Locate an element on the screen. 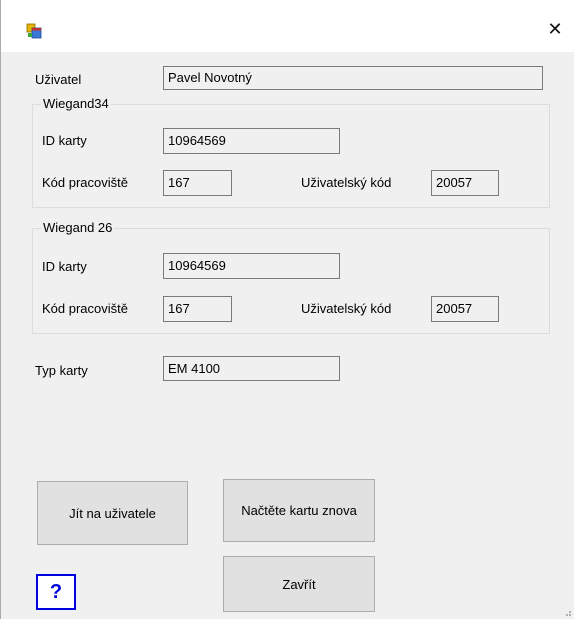 The image size is (574, 619). close-icon: ✕ is located at coordinates (555, 29).